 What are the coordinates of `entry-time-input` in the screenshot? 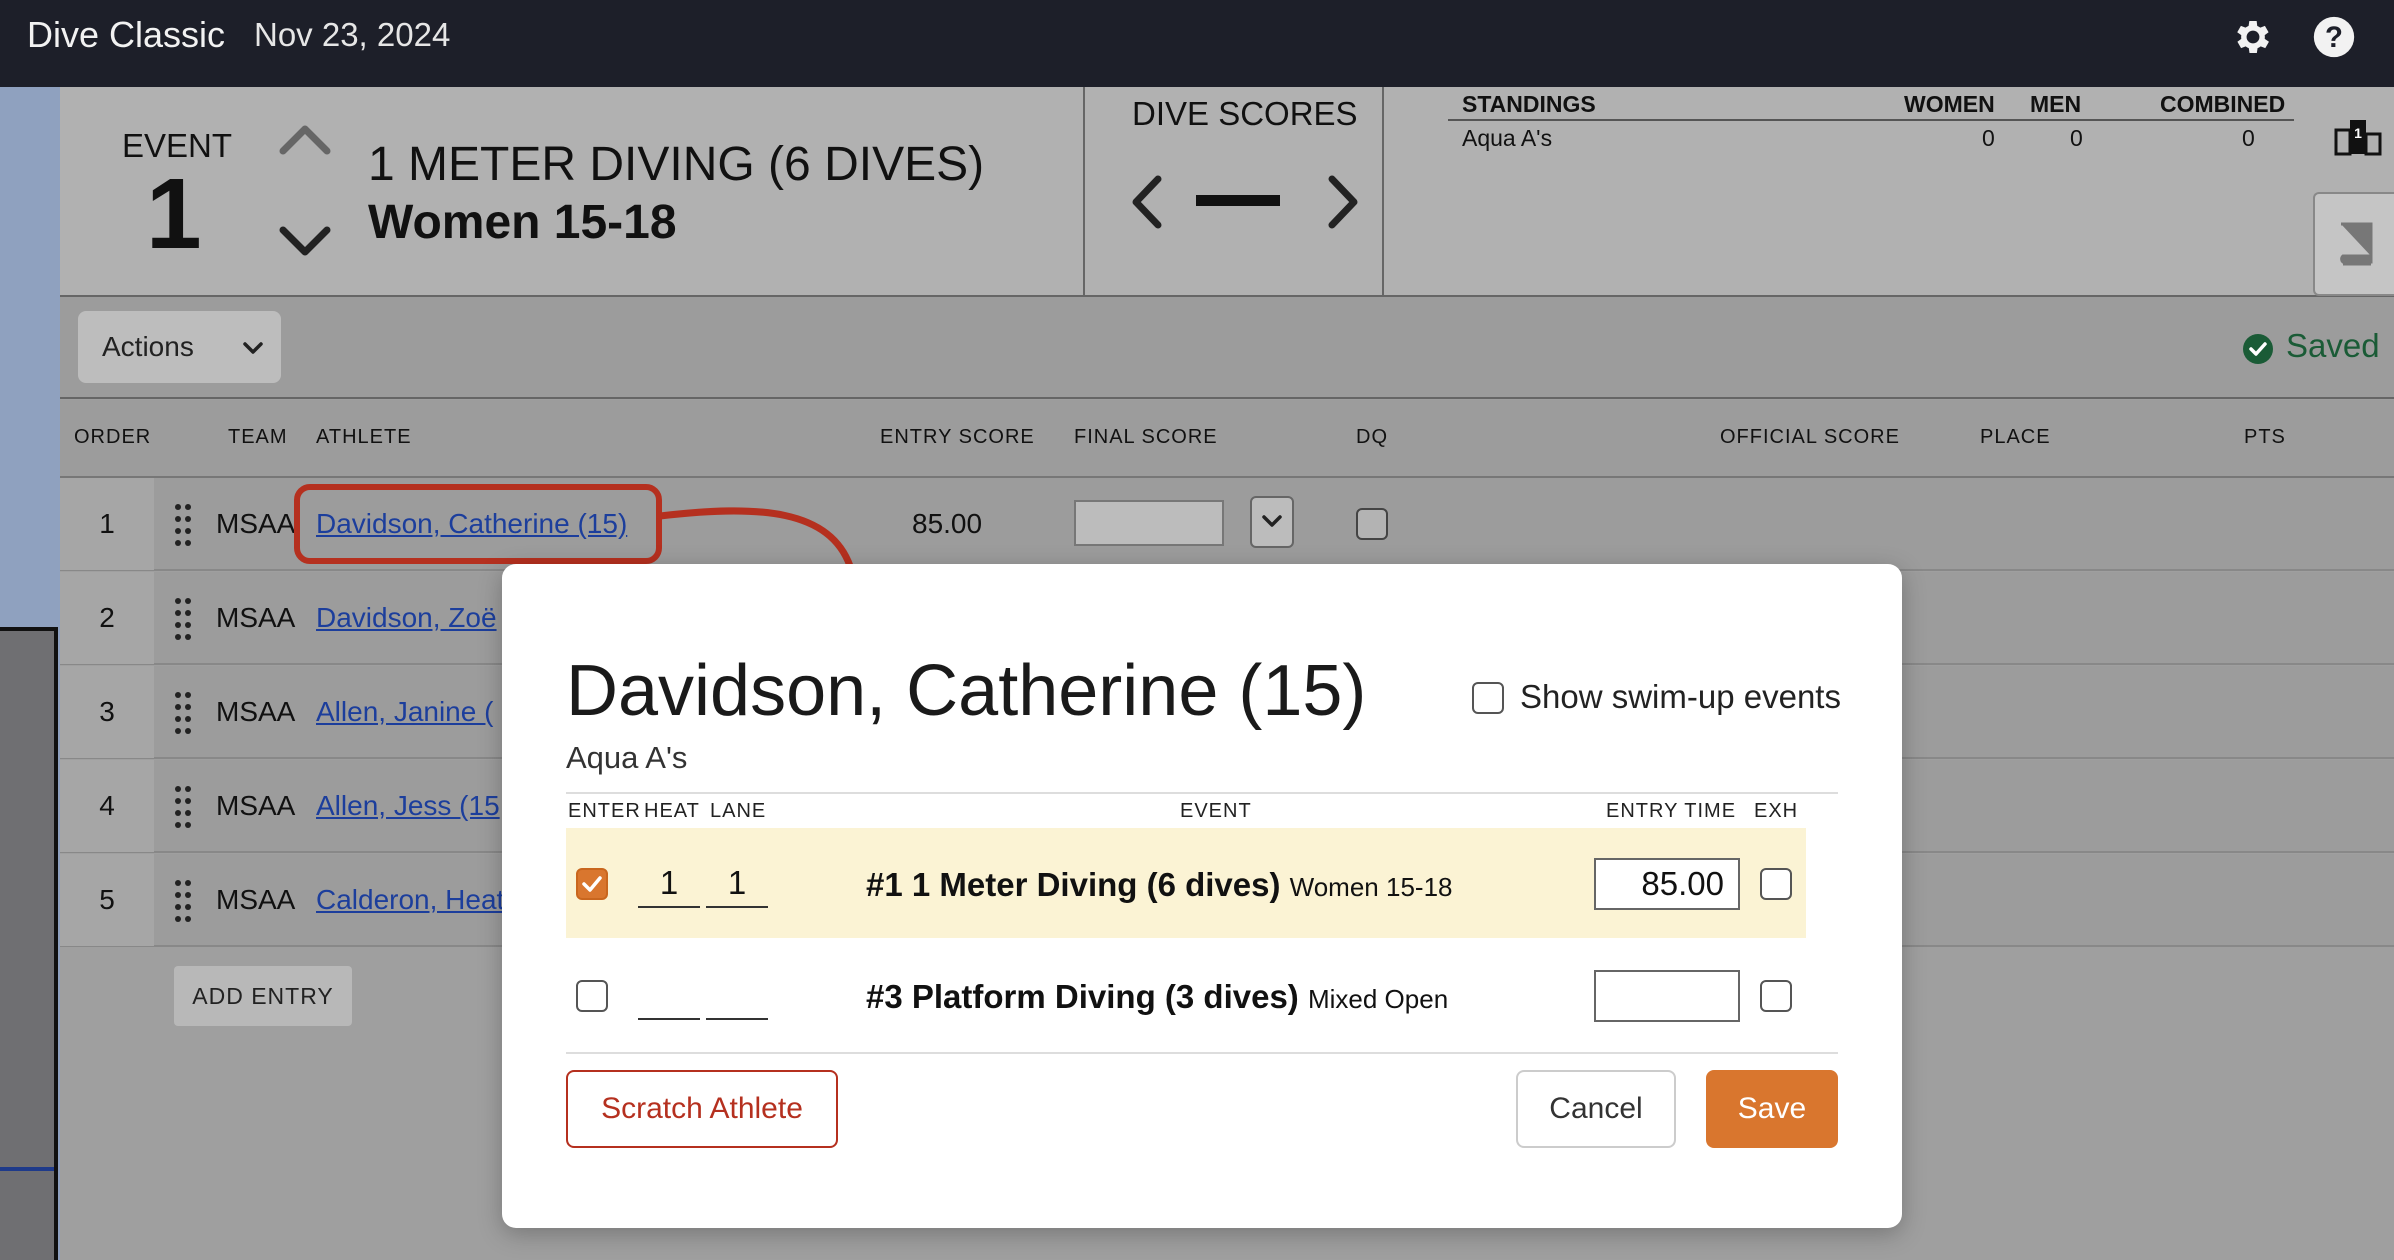 It's located at (1667, 996).